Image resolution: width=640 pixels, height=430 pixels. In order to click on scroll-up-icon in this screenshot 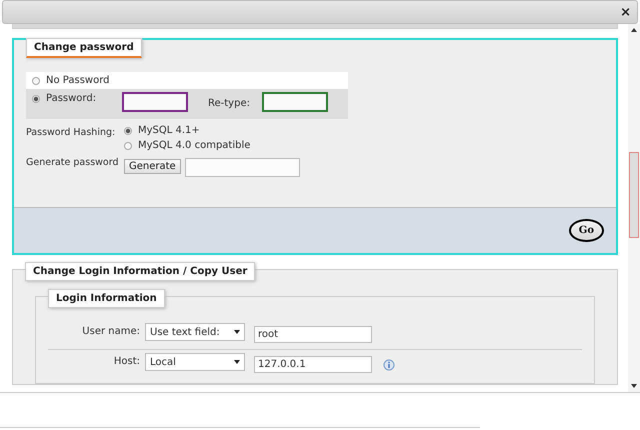, I will do `click(634, 30)`.